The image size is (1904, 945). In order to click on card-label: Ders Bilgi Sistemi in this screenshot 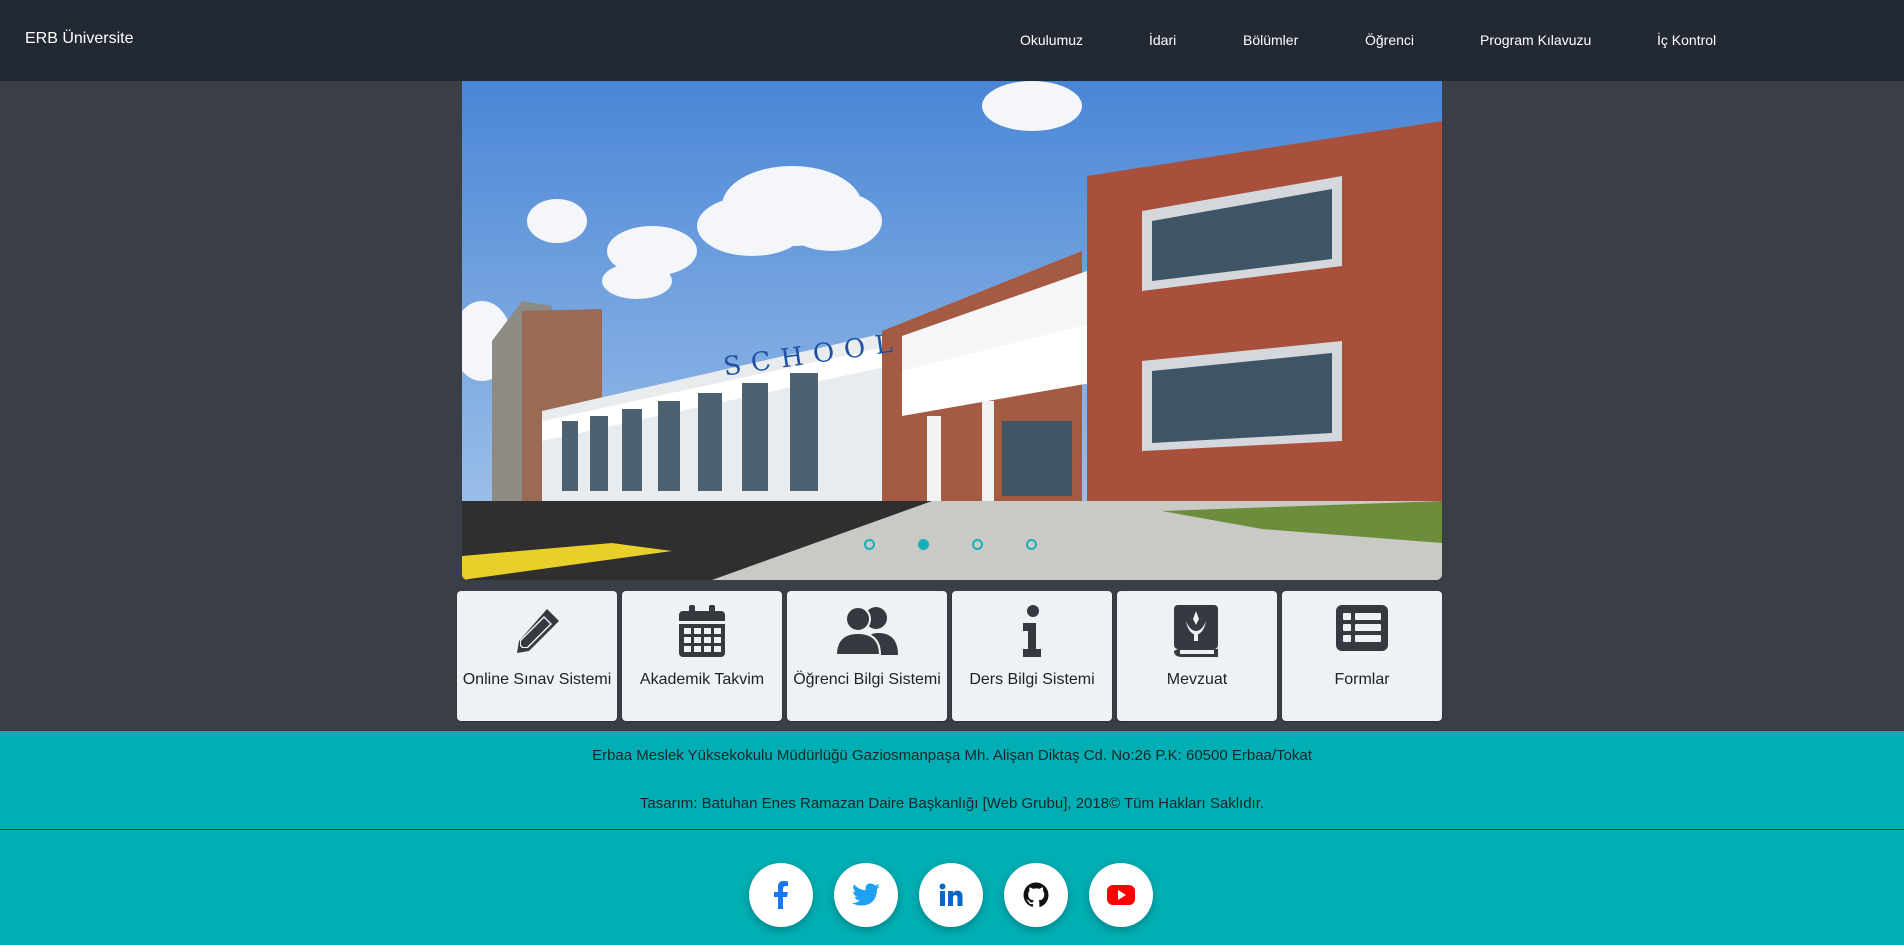, I will do `click(1032, 679)`.